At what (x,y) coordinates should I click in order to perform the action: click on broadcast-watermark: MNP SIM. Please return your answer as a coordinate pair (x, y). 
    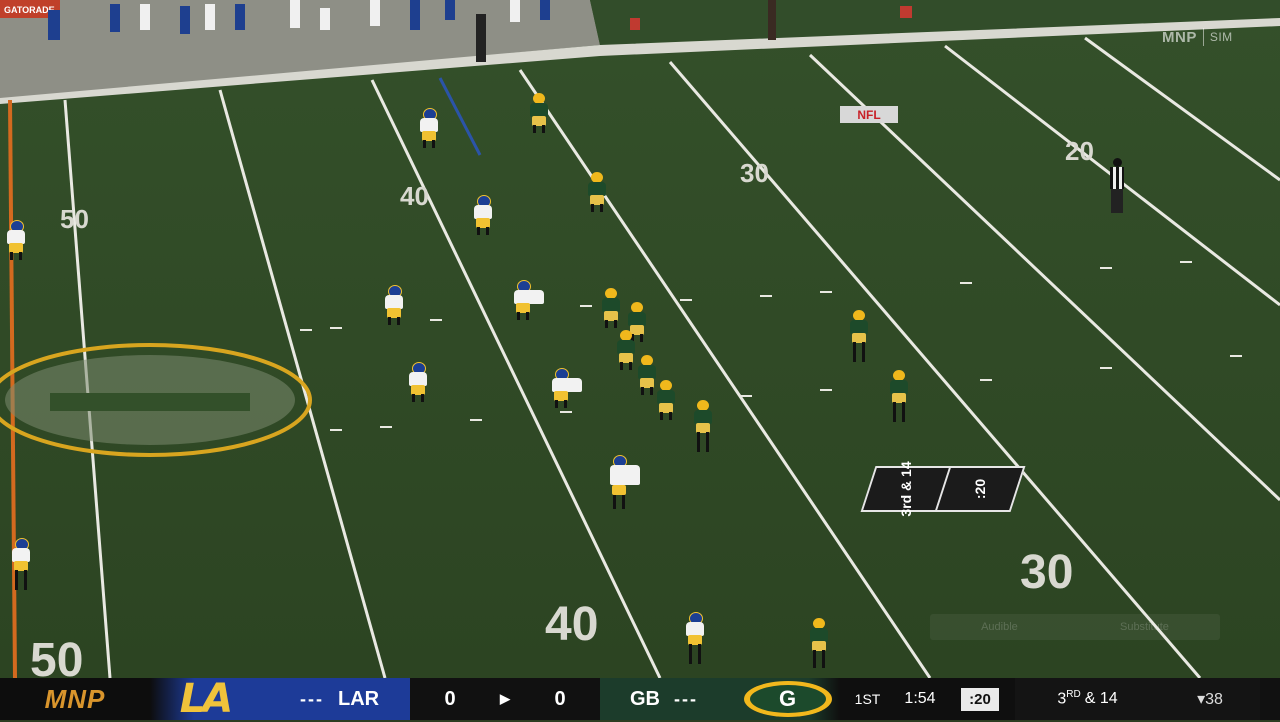
    Looking at the image, I should click on (1197, 37).